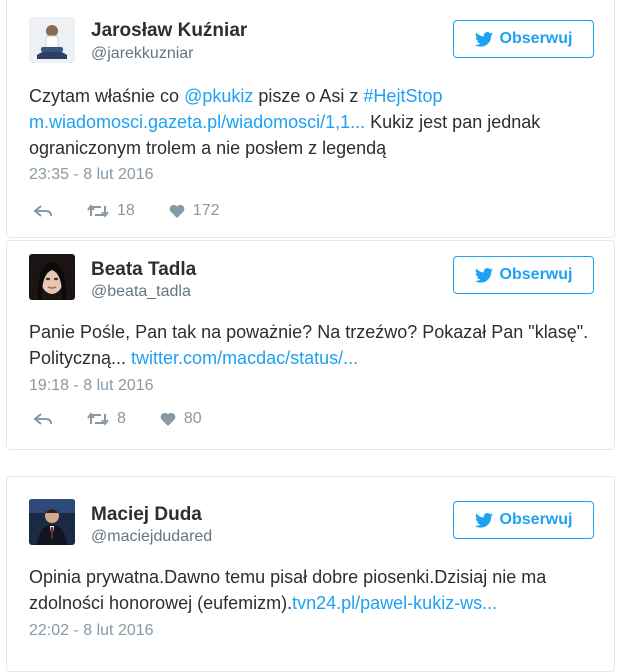 This screenshot has height=672, width=623. What do you see at coordinates (218, 96) in the screenshot?
I see `mention-link: @pkukiz` at bounding box center [218, 96].